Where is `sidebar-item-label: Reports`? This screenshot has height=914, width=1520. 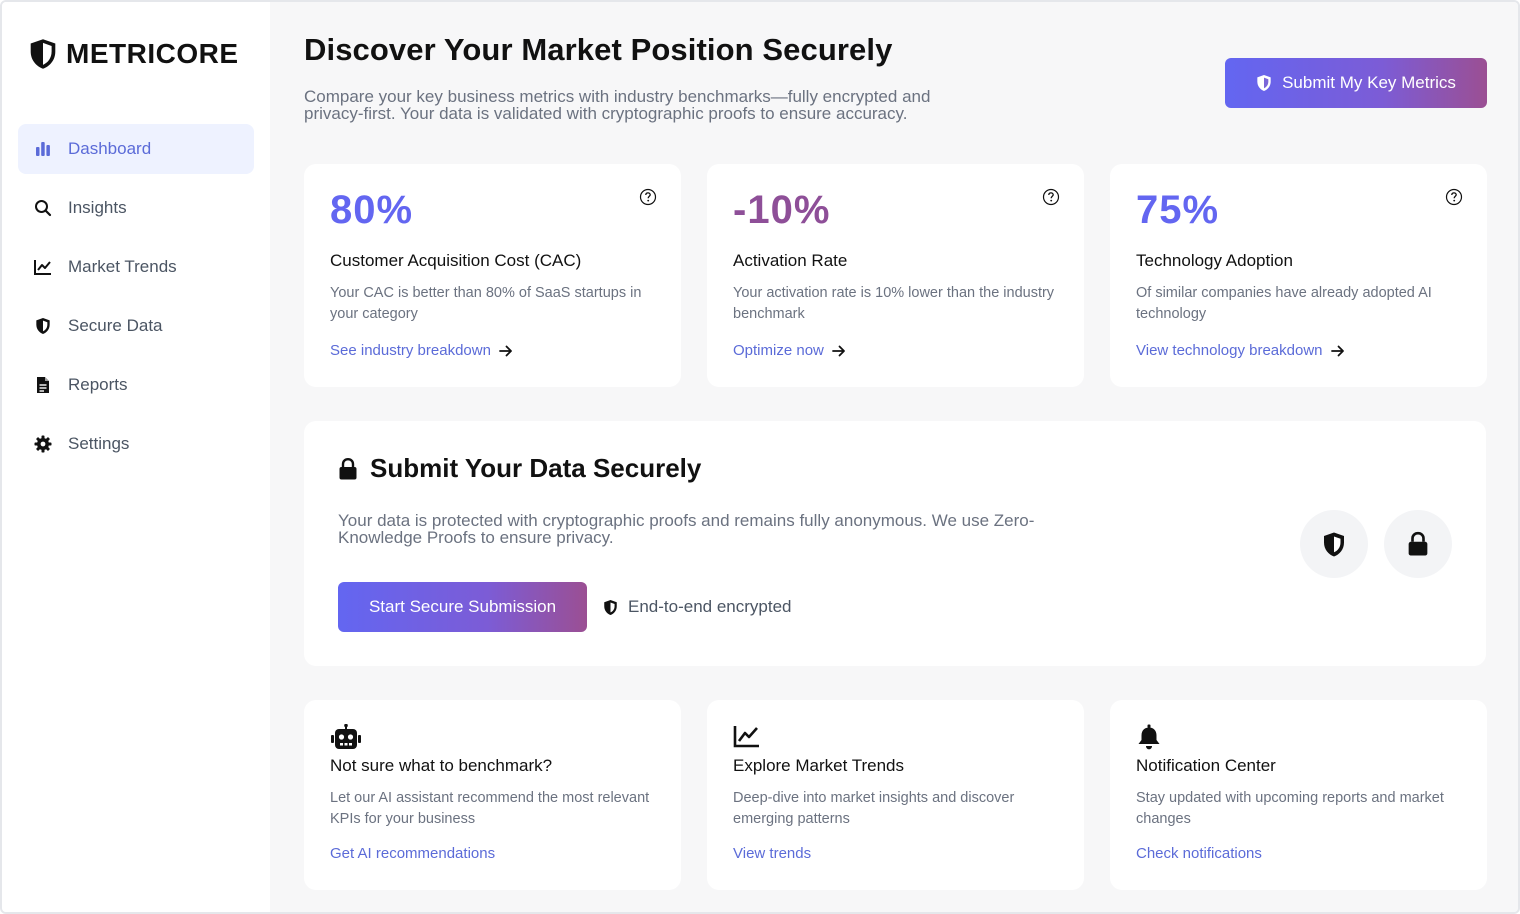 sidebar-item-label: Reports is located at coordinates (98, 384).